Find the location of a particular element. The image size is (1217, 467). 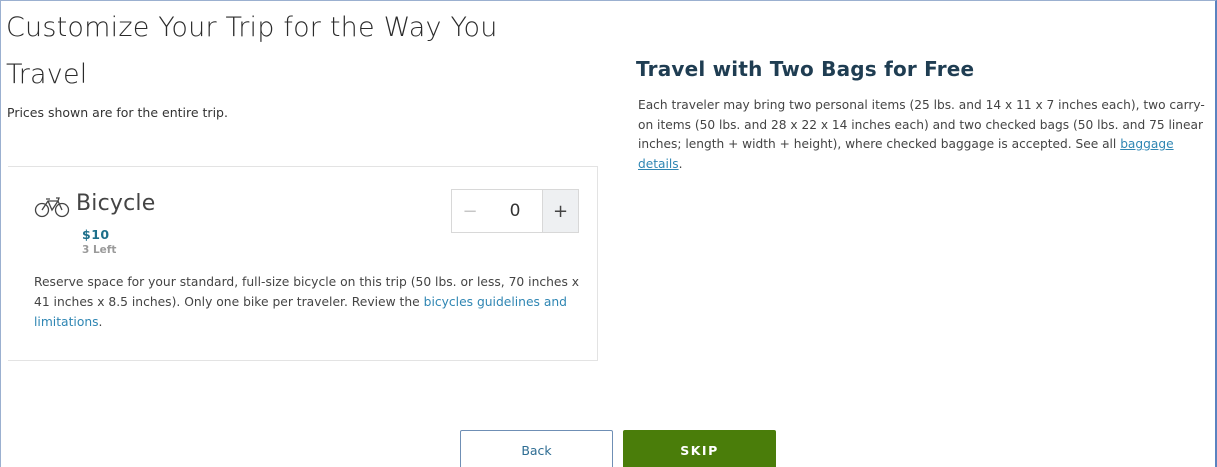

quantity-value: 0 is located at coordinates (515, 211).